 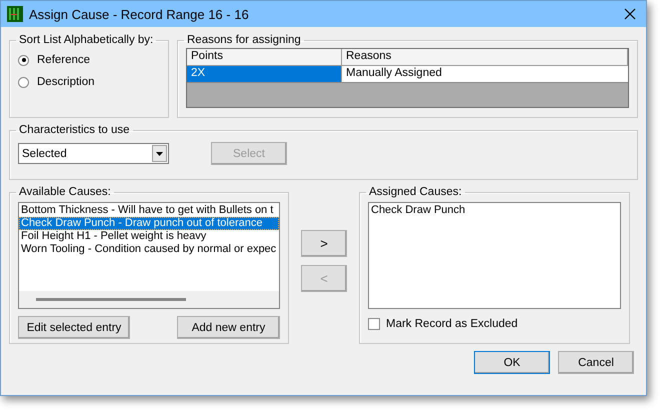 I want to click on transfer-button: >, so click(x=324, y=243).